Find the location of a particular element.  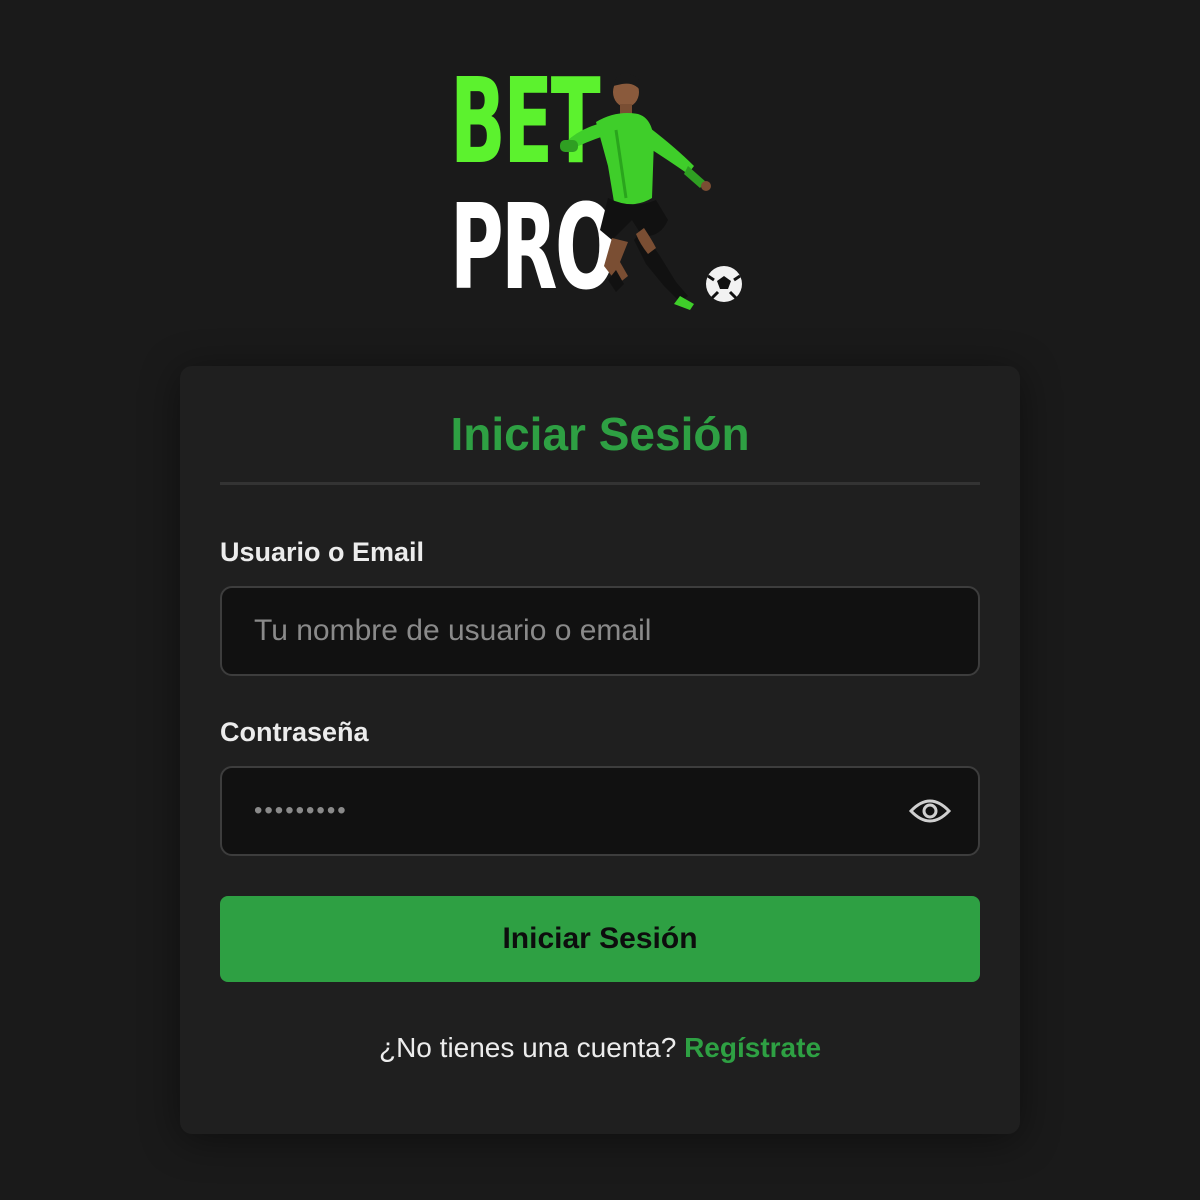

register-prompt-row: ¿No tienes una cuenta? Regístrate is located at coordinates (600, 1048).